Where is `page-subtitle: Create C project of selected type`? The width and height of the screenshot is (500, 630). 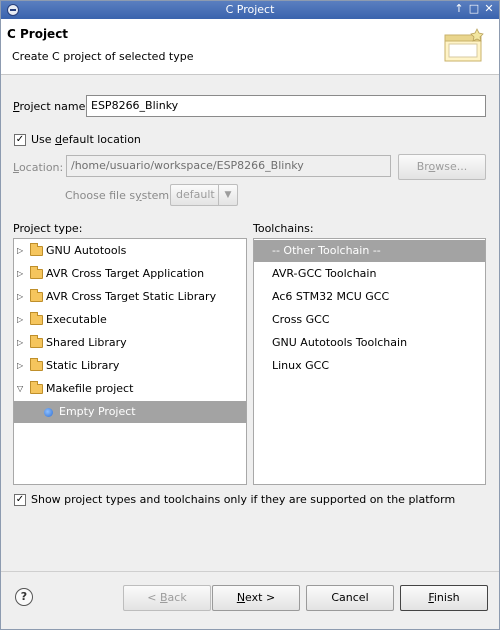
page-subtitle: Create C project of selected type is located at coordinates (103, 56).